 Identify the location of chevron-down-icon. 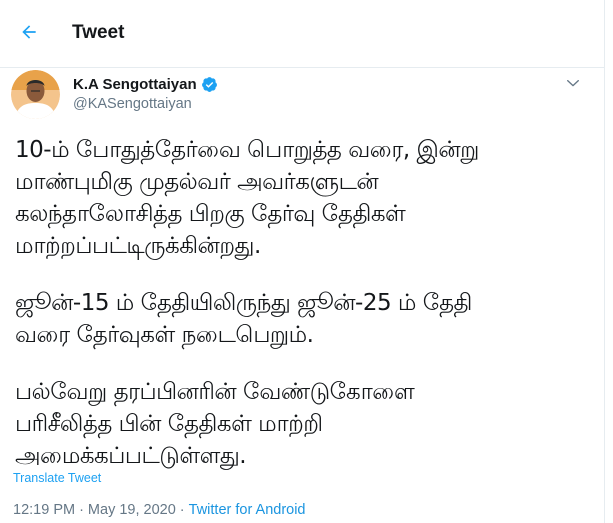
(573, 83).